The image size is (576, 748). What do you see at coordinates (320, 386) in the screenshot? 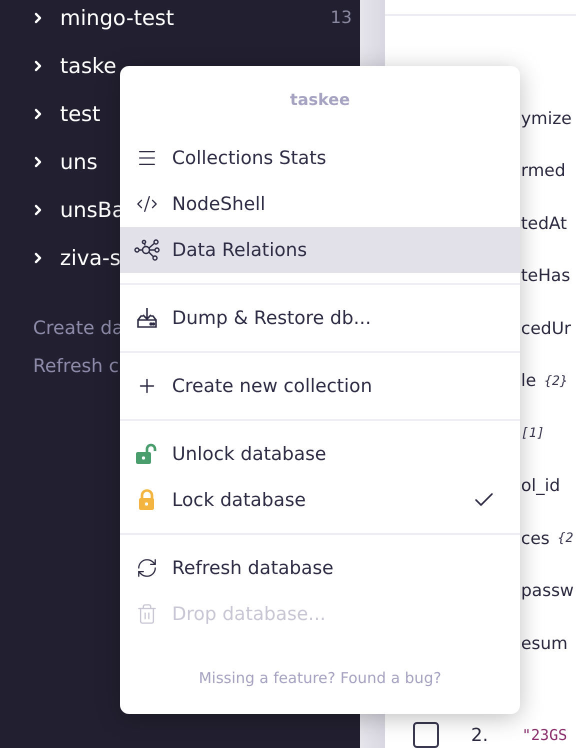
I see `menu-item: Create new collection` at bounding box center [320, 386].